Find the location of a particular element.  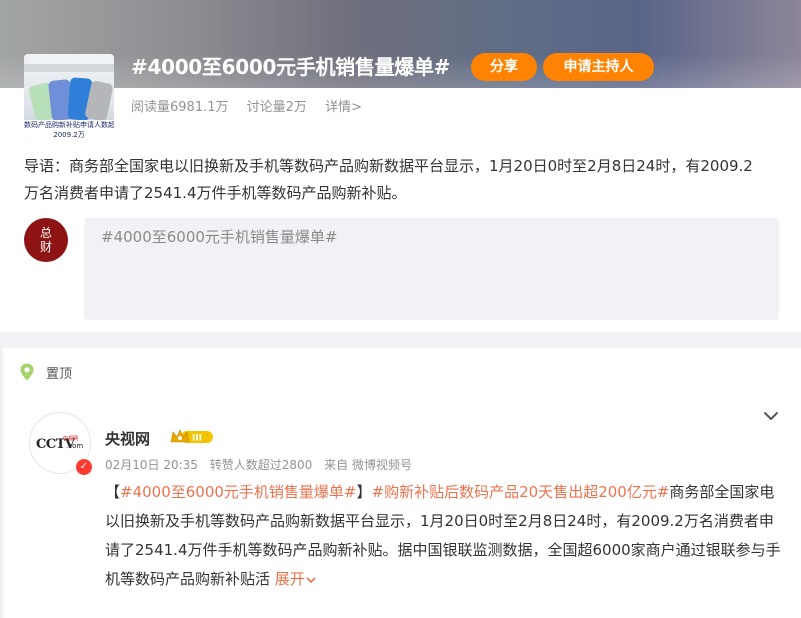

repost-count: 转赞人数超过2800 is located at coordinates (261, 465).